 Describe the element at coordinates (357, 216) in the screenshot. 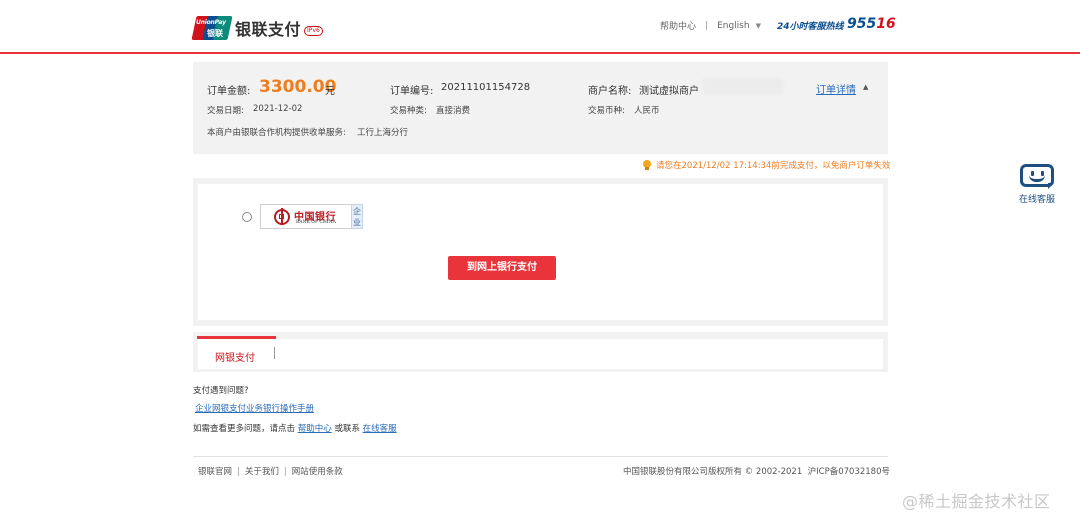

I see `corporate-tag: 企业` at that location.